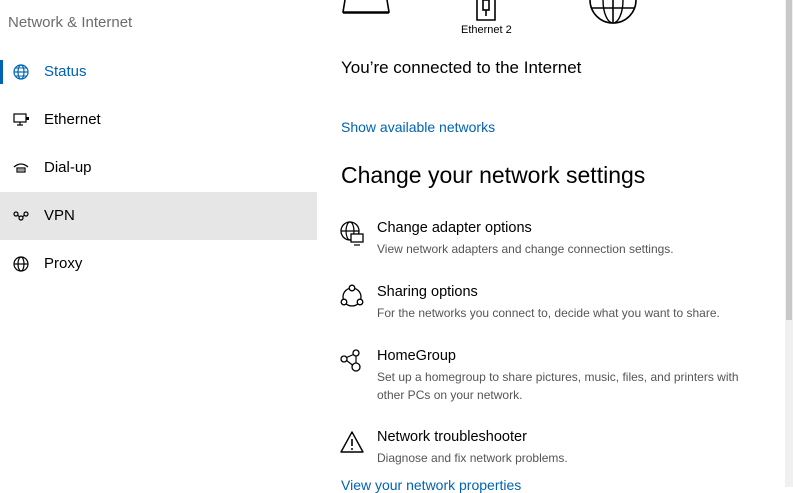 The image size is (793, 493). I want to click on homegroup-icon, so click(350, 360).